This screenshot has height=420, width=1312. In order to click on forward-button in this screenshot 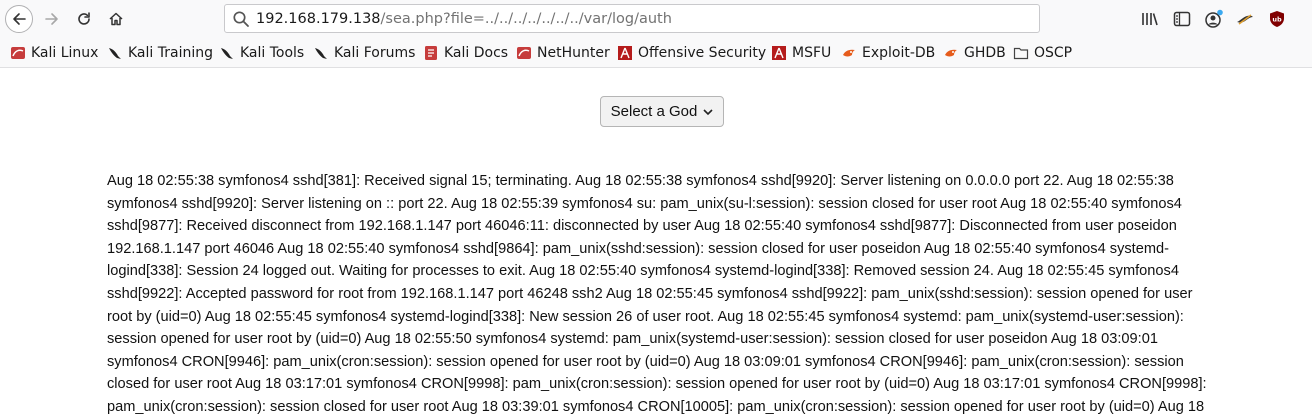, I will do `click(52, 19)`.